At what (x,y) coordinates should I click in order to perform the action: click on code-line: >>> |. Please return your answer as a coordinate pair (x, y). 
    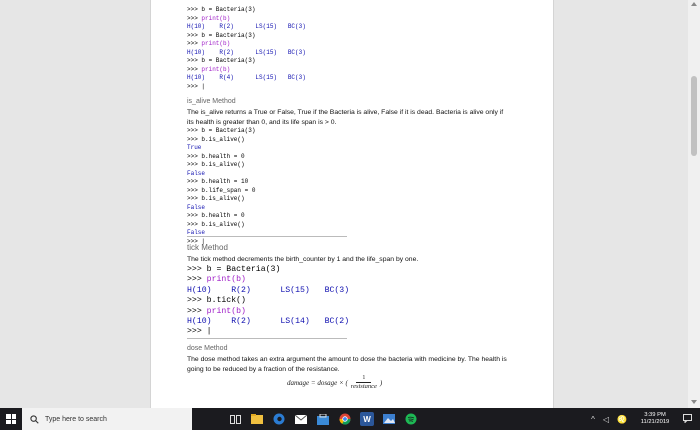
    Looking at the image, I should click on (246, 87).